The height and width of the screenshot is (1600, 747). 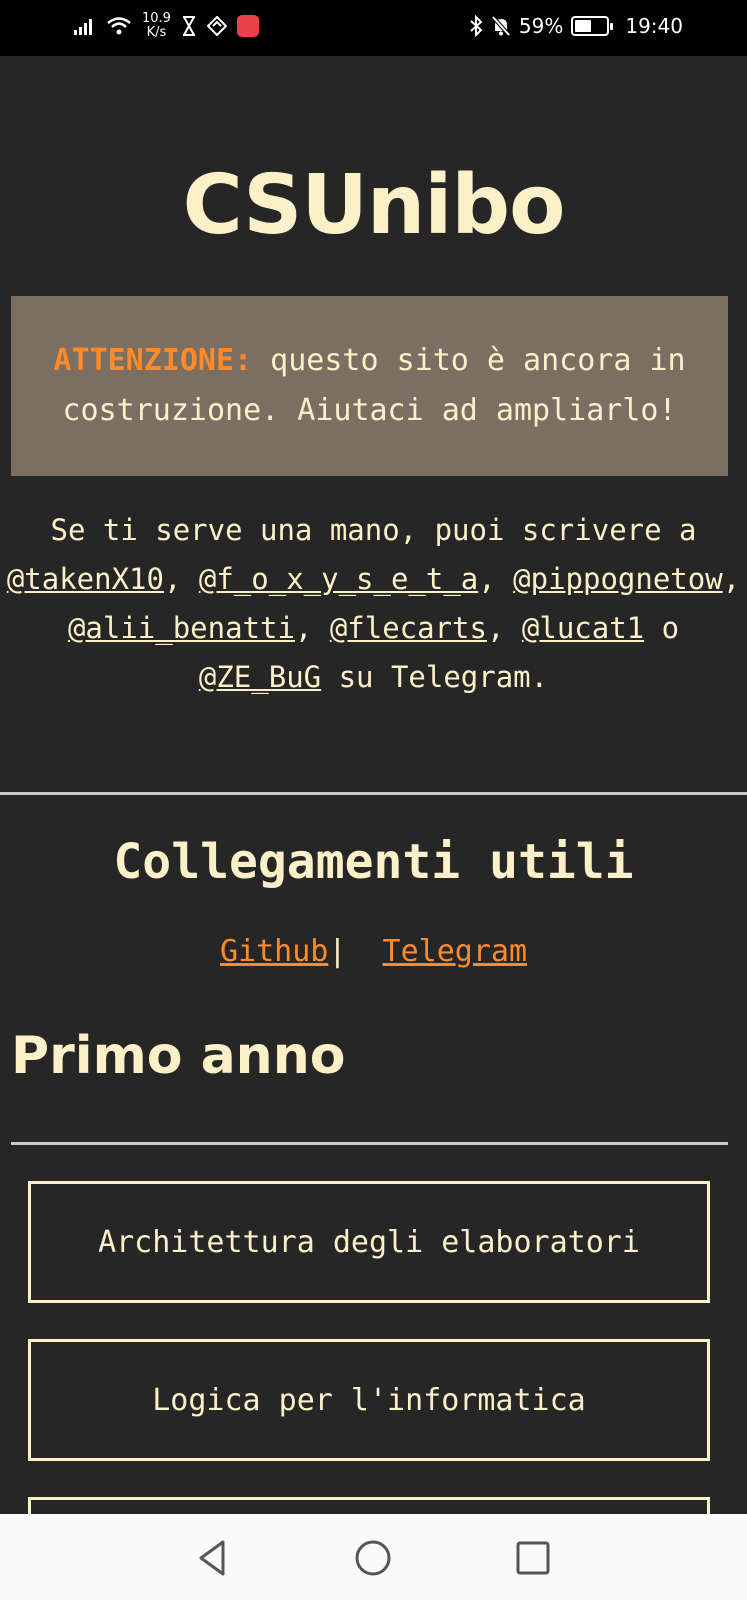 What do you see at coordinates (435, 677) in the screenshot?
I see `help-outro: su Telegram.` at bounding box center [435, 677].